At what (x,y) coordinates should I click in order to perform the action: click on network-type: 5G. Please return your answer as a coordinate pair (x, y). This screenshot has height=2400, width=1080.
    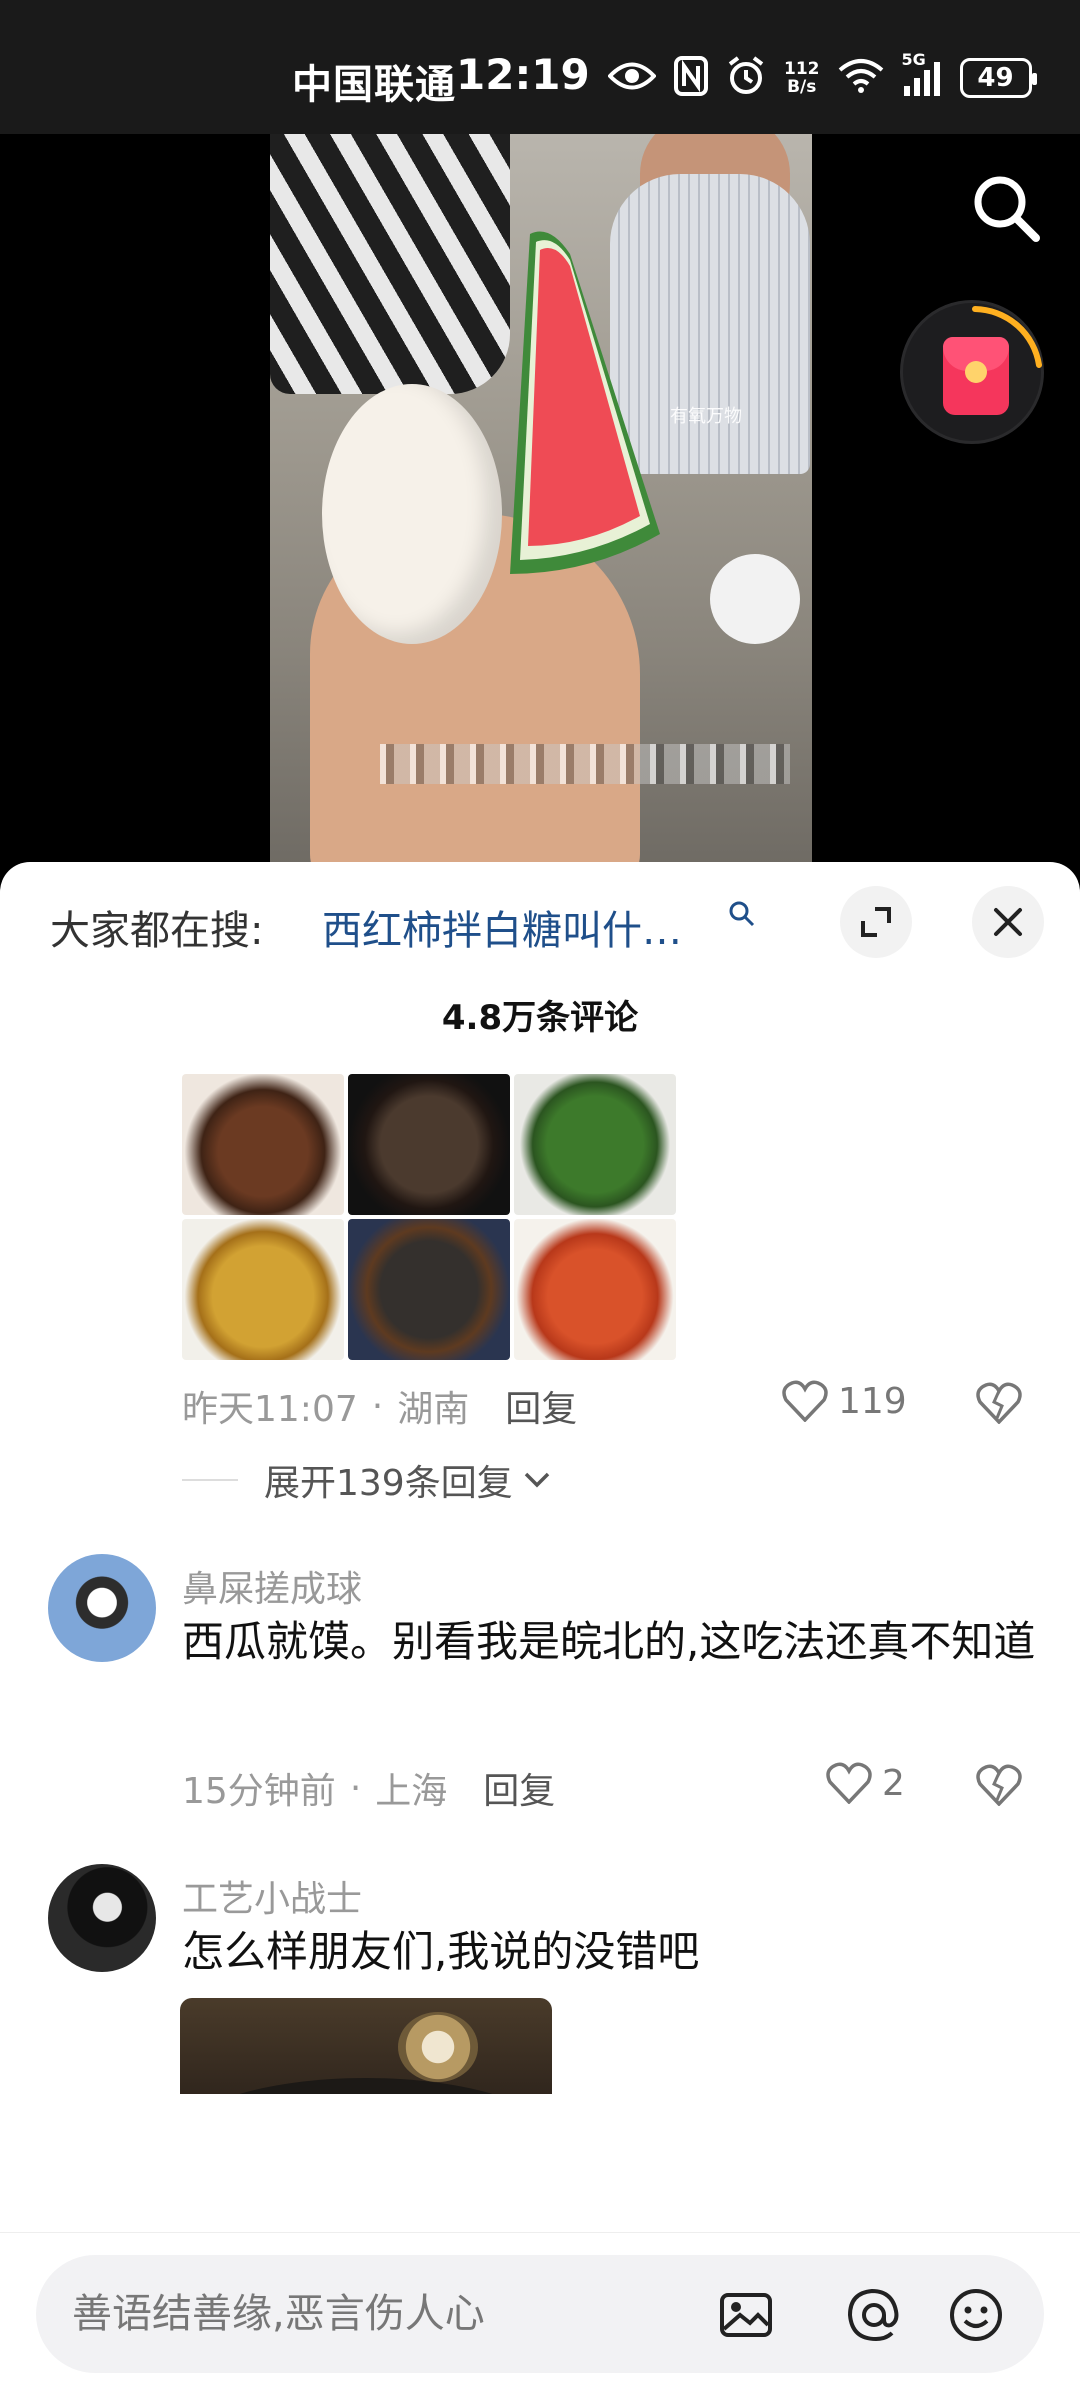
    Looking at the image, I should click on (913, 59).